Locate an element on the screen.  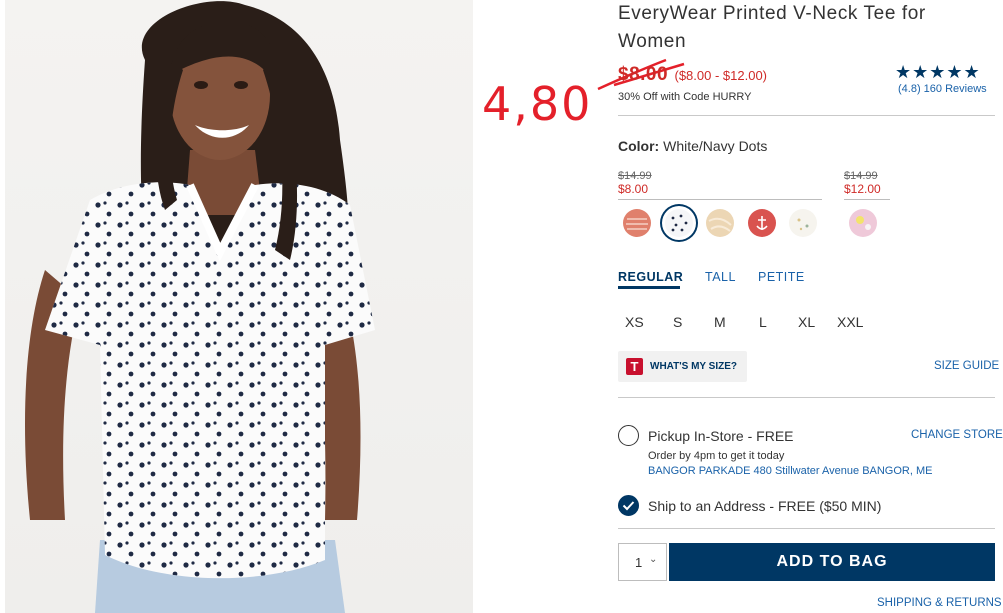
tab-regular: REGULAR is located at coordinates (650, 277).